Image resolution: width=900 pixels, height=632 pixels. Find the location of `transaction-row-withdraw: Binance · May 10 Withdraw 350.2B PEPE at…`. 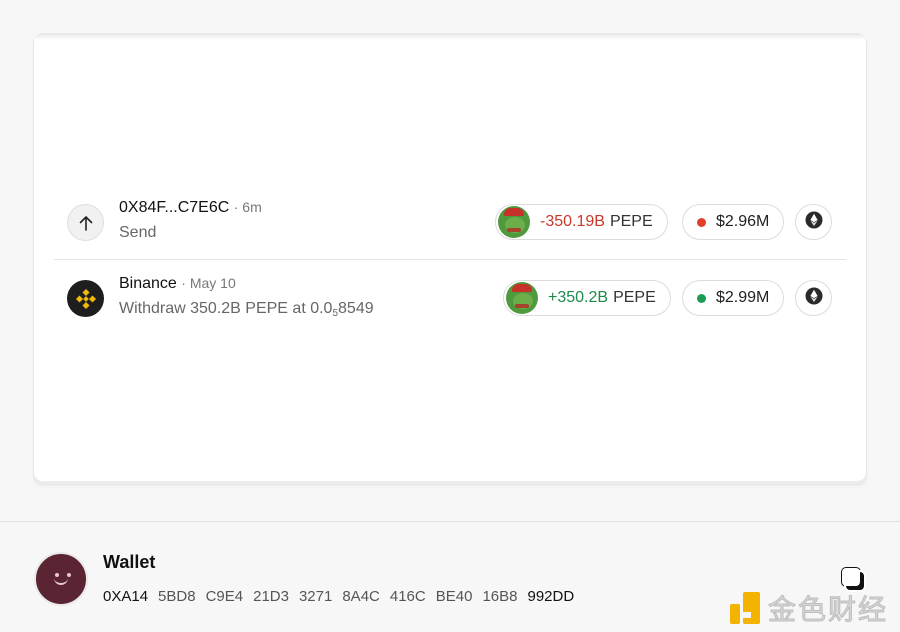

transaction-row-withdraw: Binance · May 10 Withdraw 350.2B PEPE at… is located at coordinates (450, 298).